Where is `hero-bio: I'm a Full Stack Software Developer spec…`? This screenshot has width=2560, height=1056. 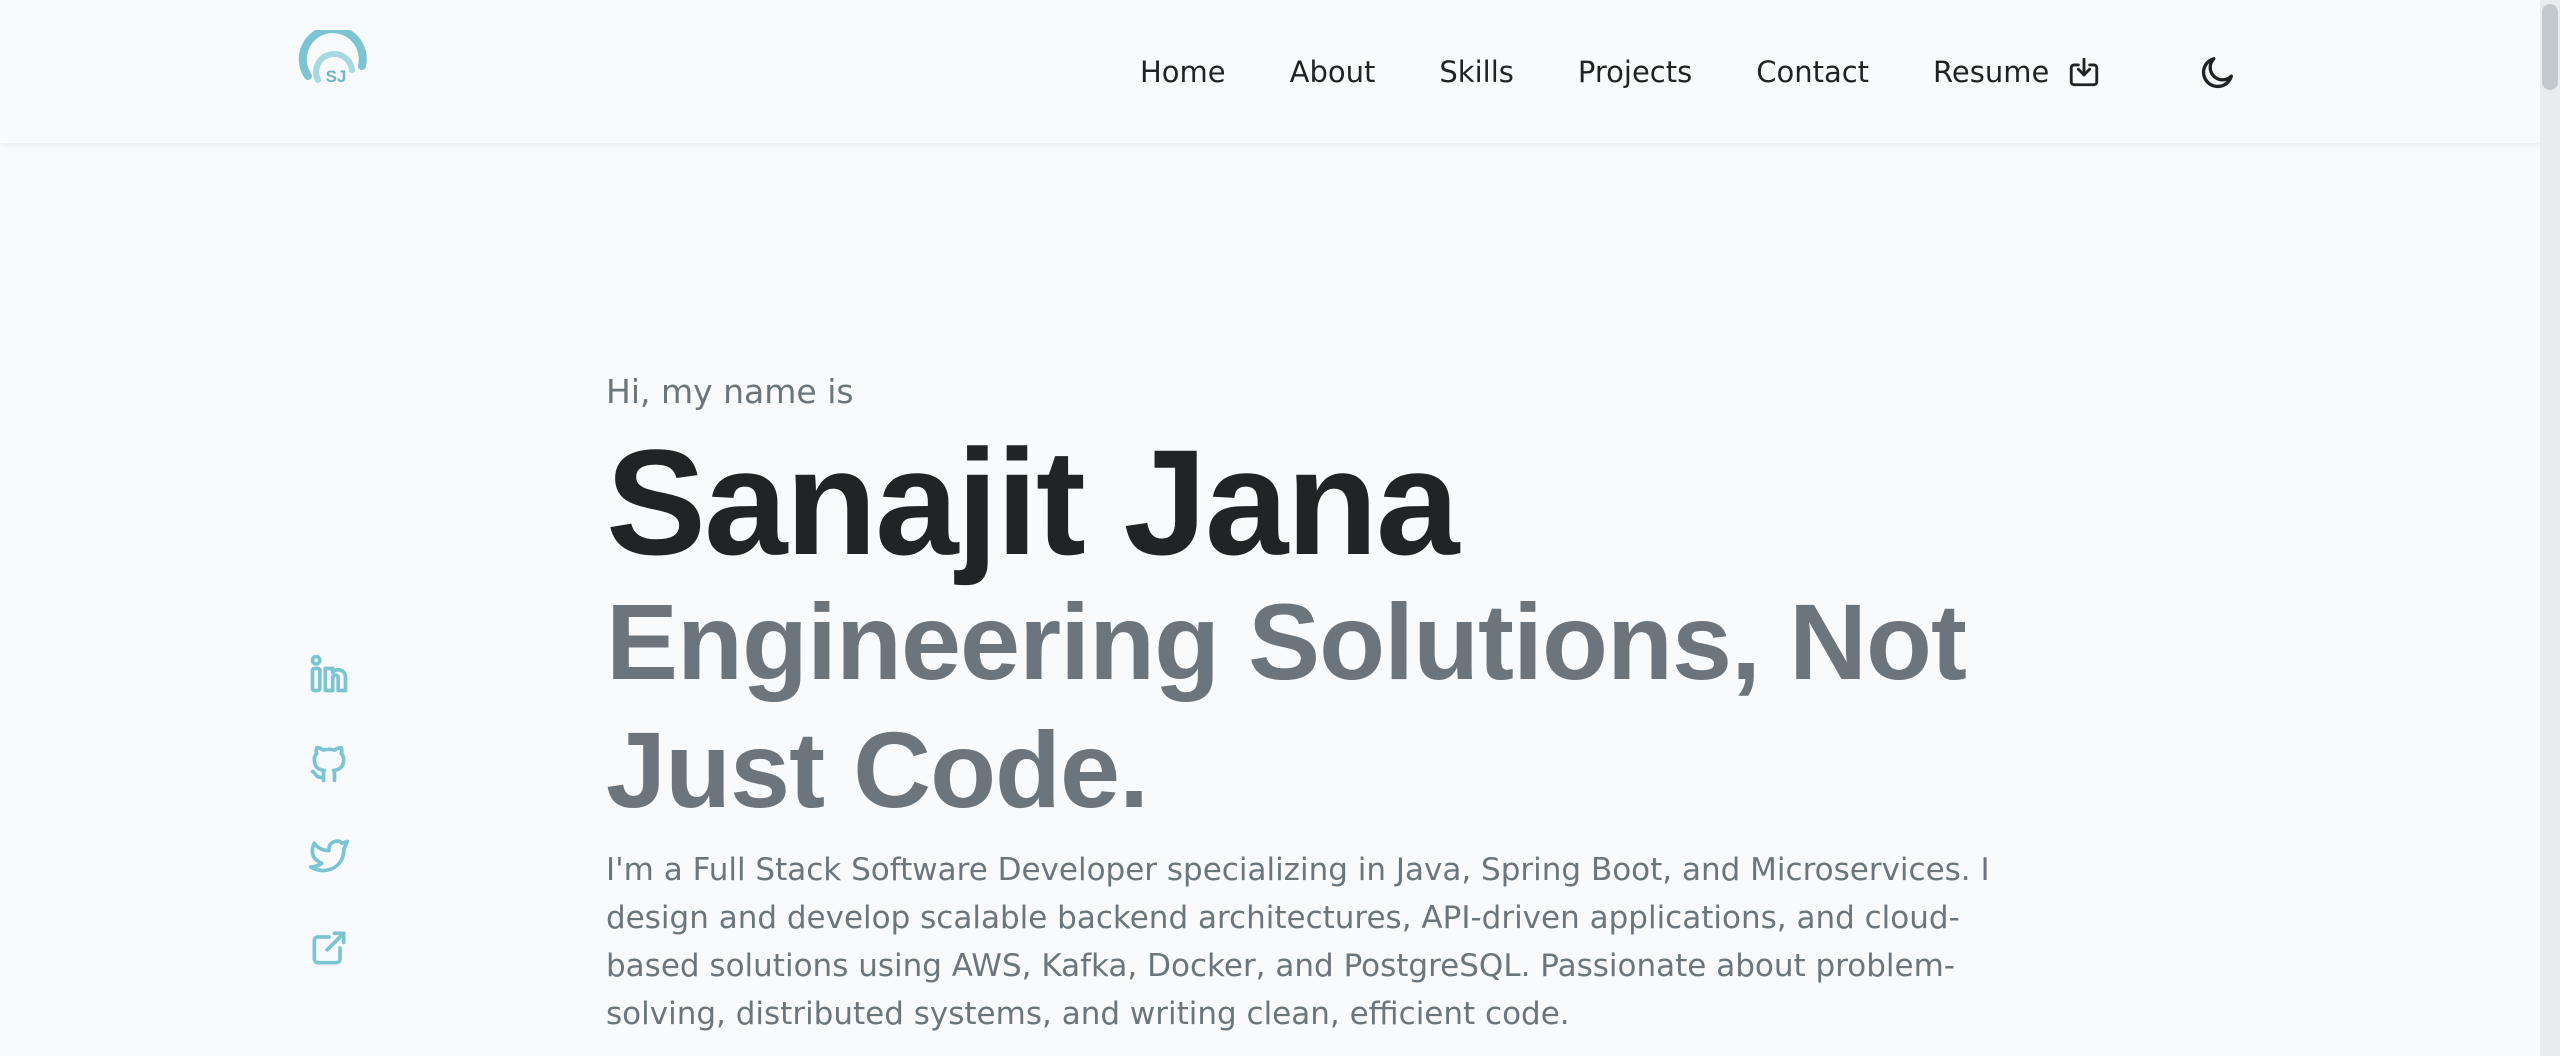 hero-bio: I'm a Full Stack Software Developer spec… is located at coordinates (1298, 942).